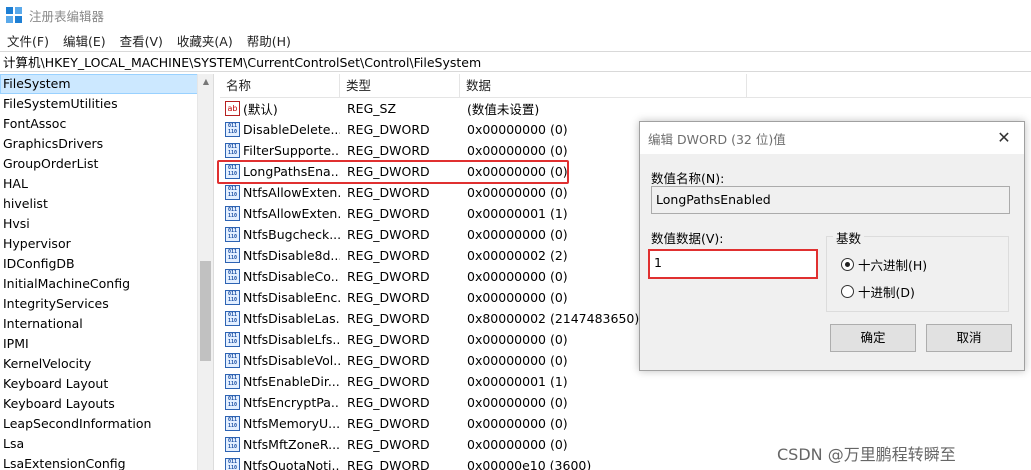  What do you see at coordinates (106, 224) in the screenshot?
I see `tree-item: Hvsi` at bounding box center [106, 224].